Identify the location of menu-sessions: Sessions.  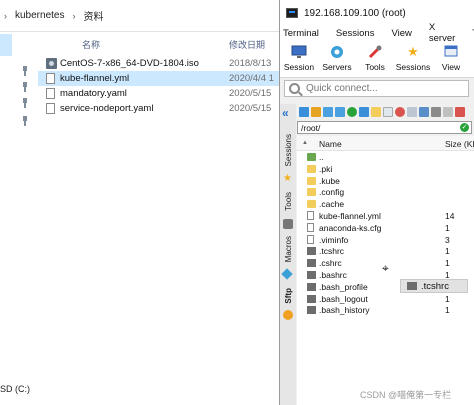
(355, 33).